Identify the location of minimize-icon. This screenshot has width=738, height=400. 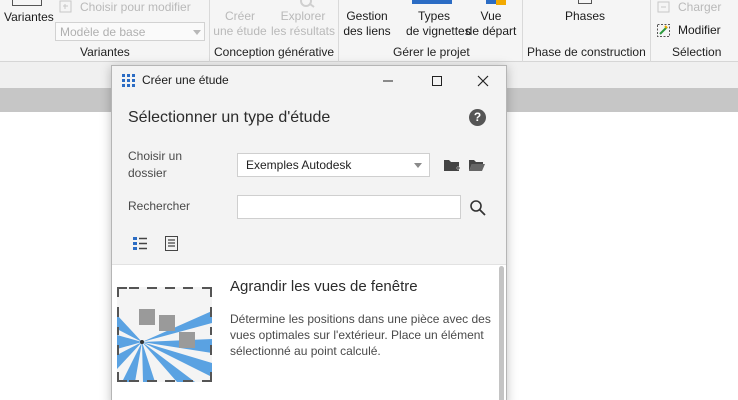
(388, 81).